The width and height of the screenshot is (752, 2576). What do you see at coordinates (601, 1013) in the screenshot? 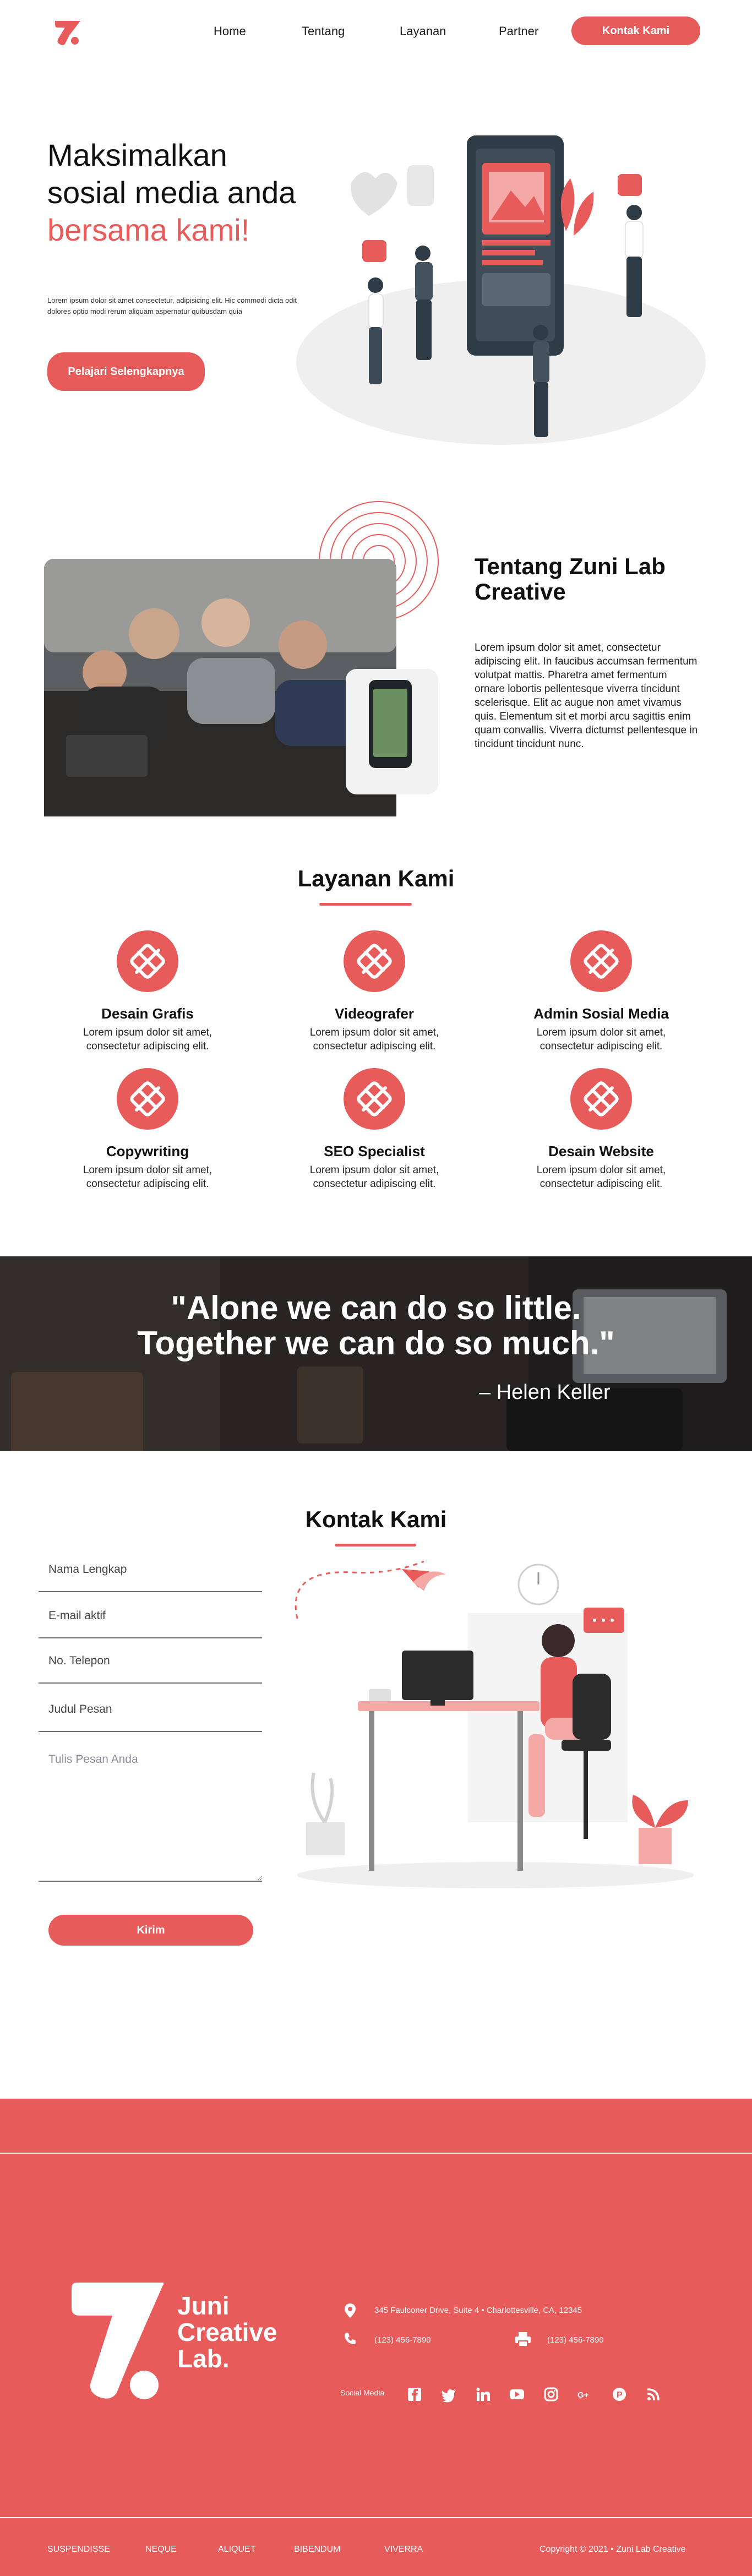
I see `service-name: Admin Sosial Media` at bounding box center [601, 1013].